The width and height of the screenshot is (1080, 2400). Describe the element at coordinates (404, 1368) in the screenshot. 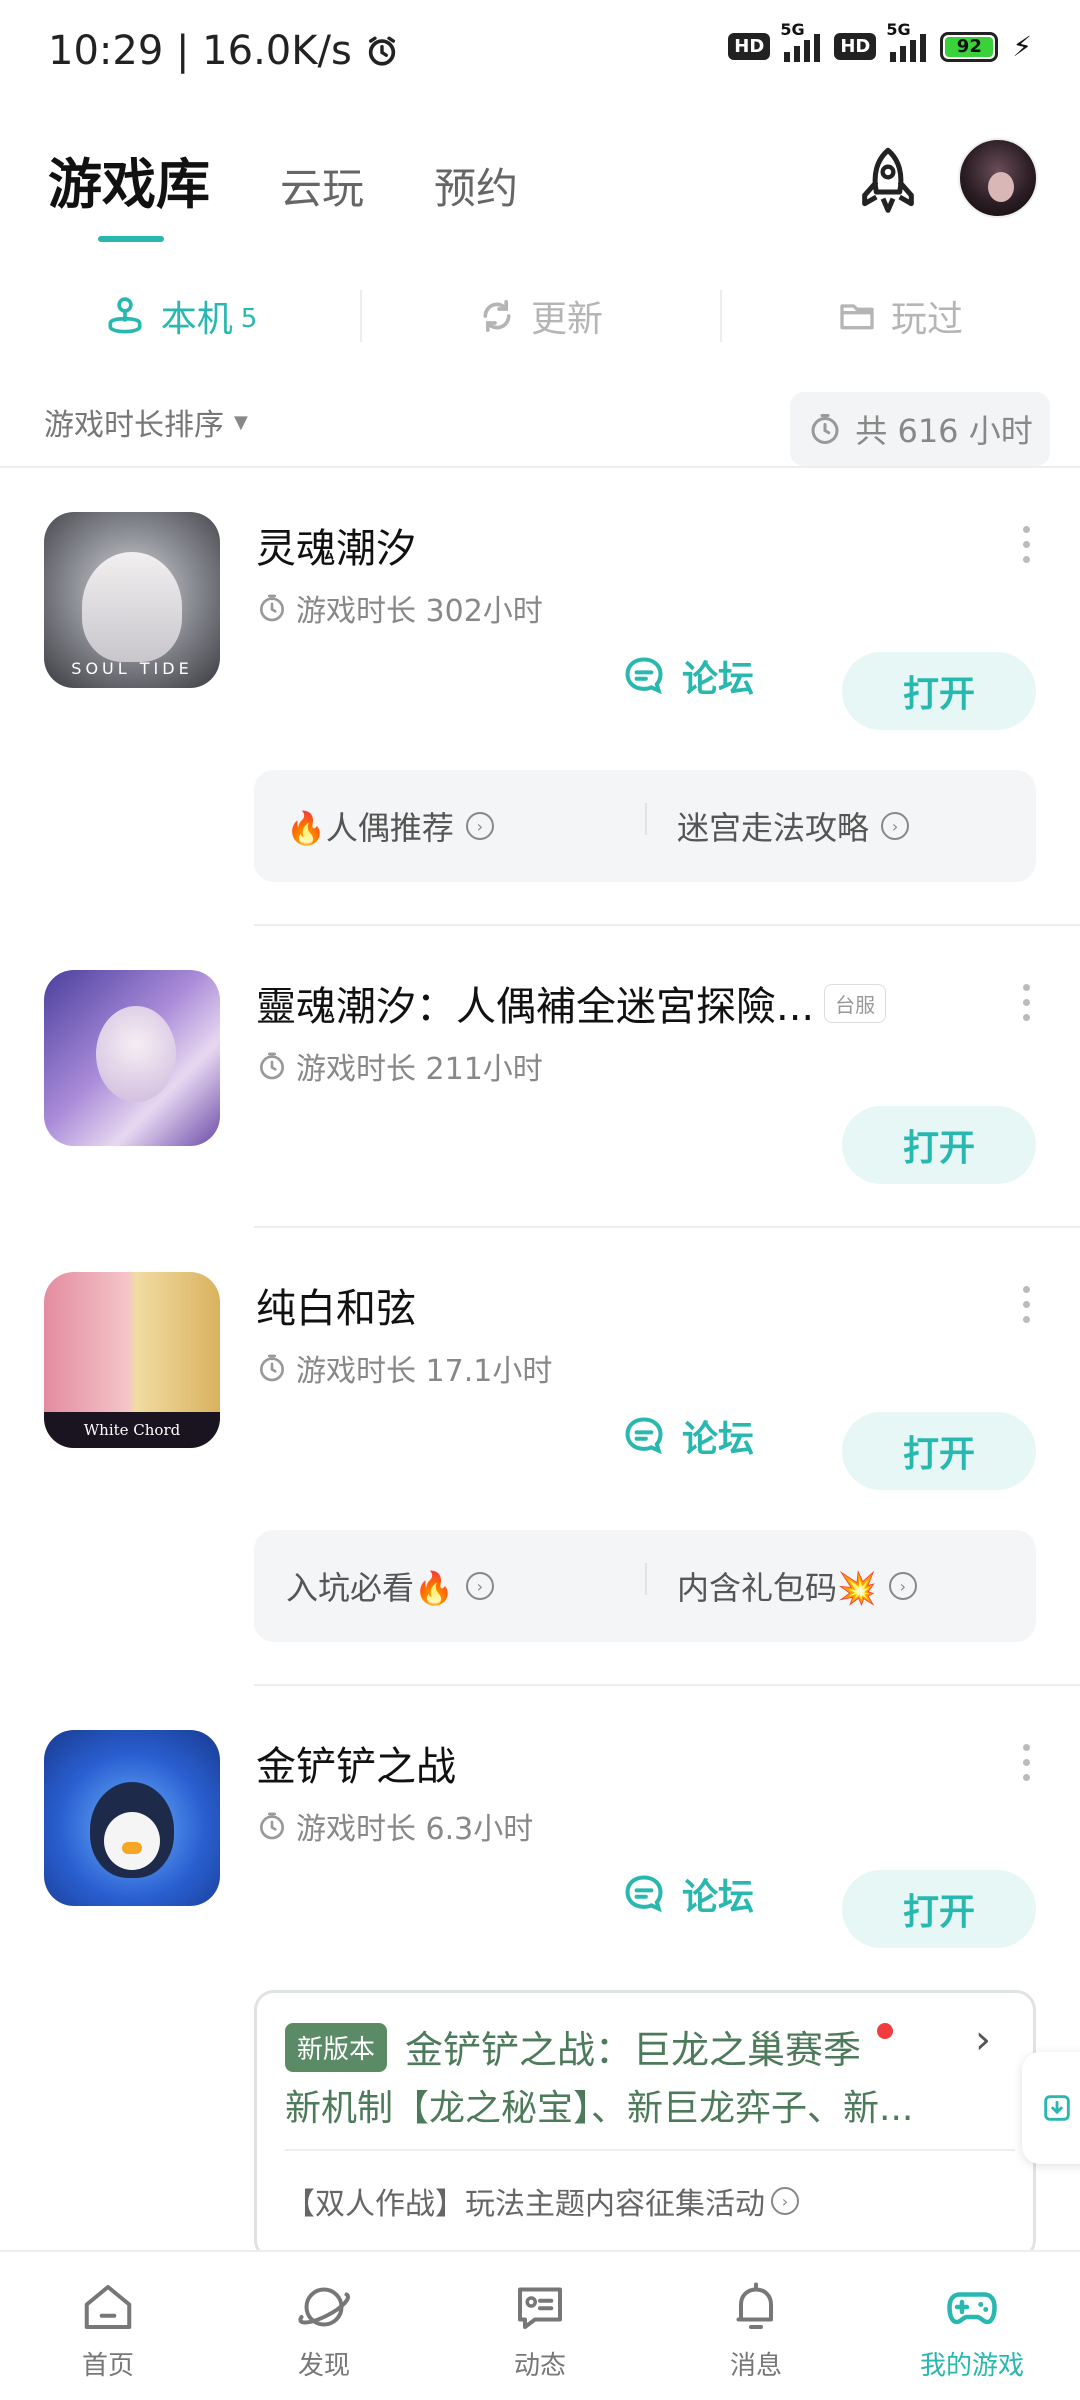

I see `game-playtime: 游戏时长 17.1小时` at that location.